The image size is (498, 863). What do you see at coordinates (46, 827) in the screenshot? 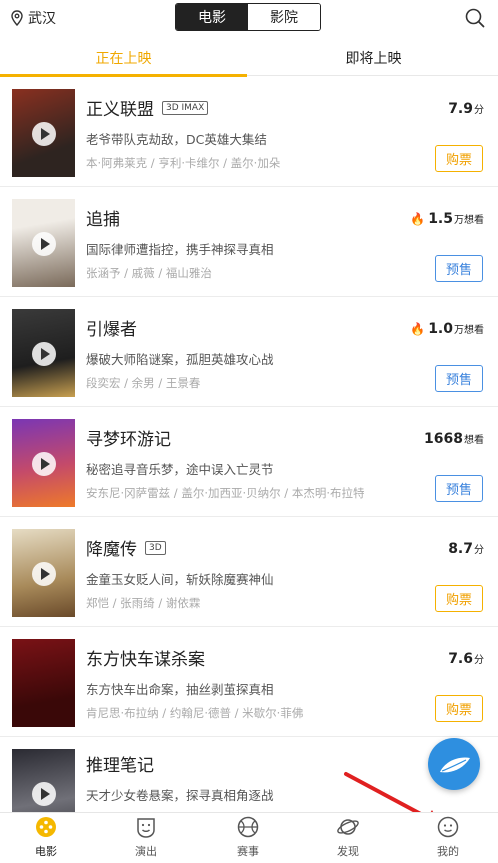
I see `movie-icon` at bounding box center [46, 827].